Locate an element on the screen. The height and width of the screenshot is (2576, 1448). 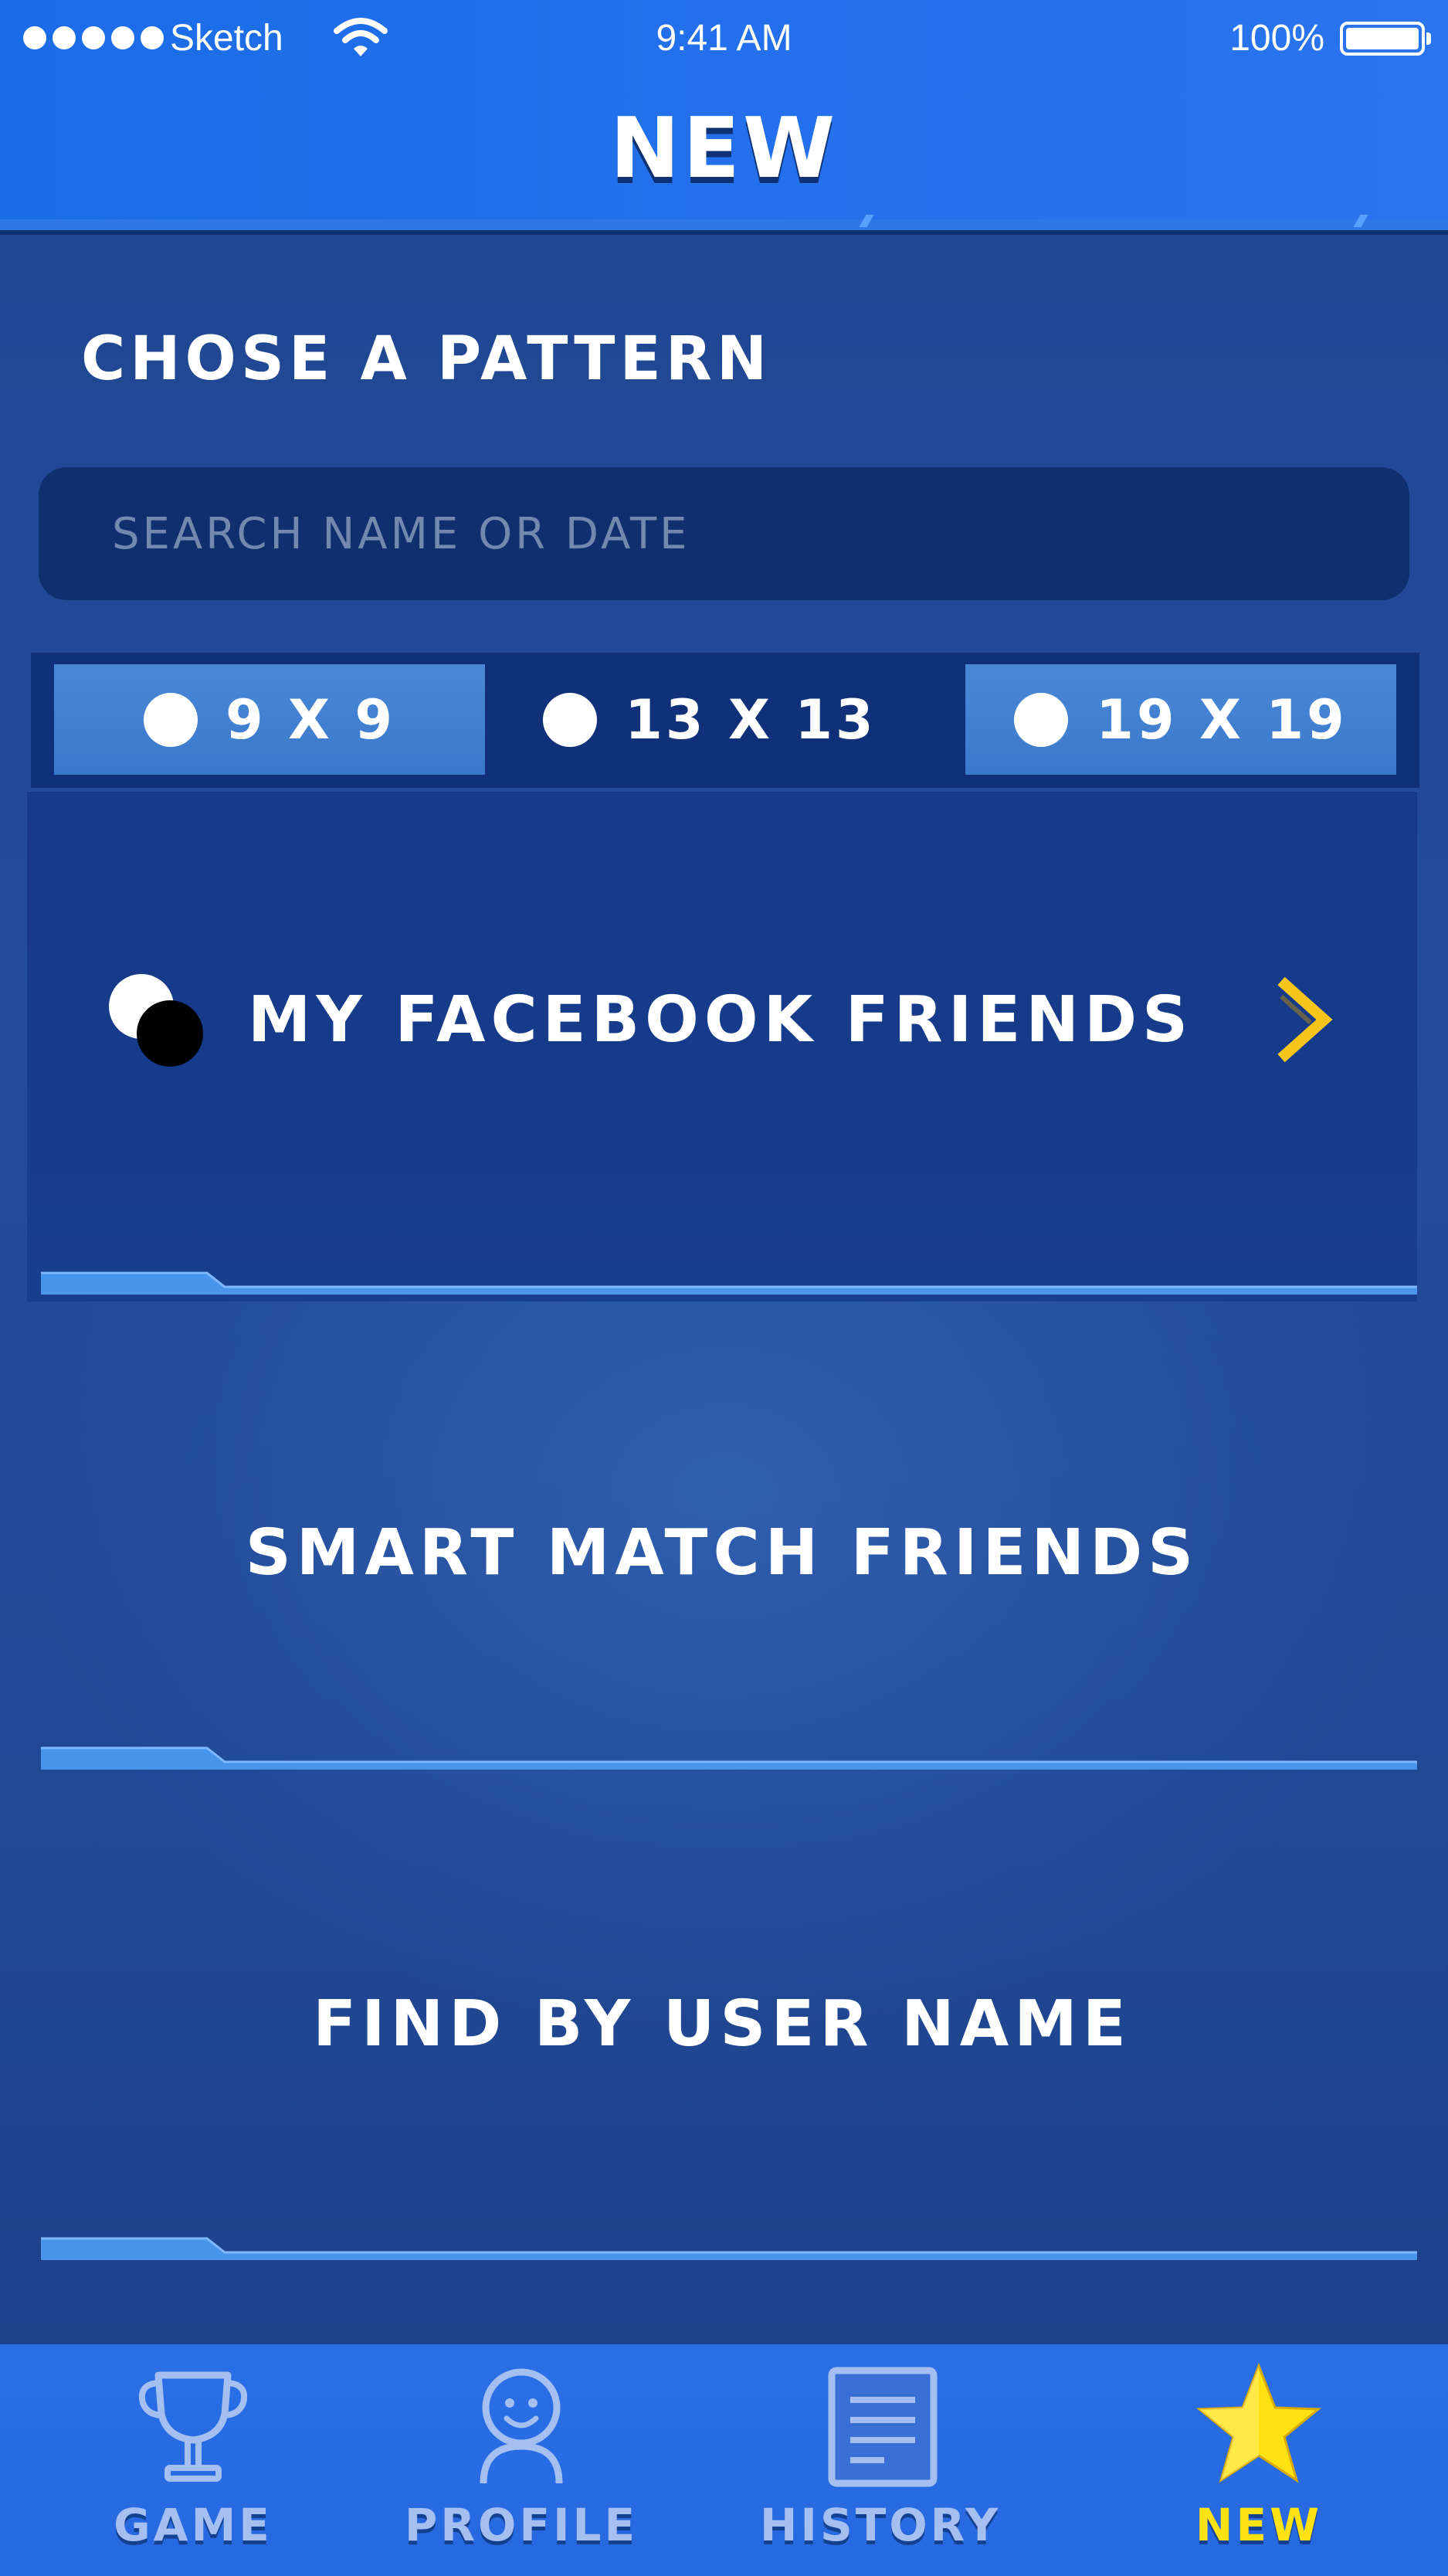
star-icon is located at coordinates (1258, 2422).